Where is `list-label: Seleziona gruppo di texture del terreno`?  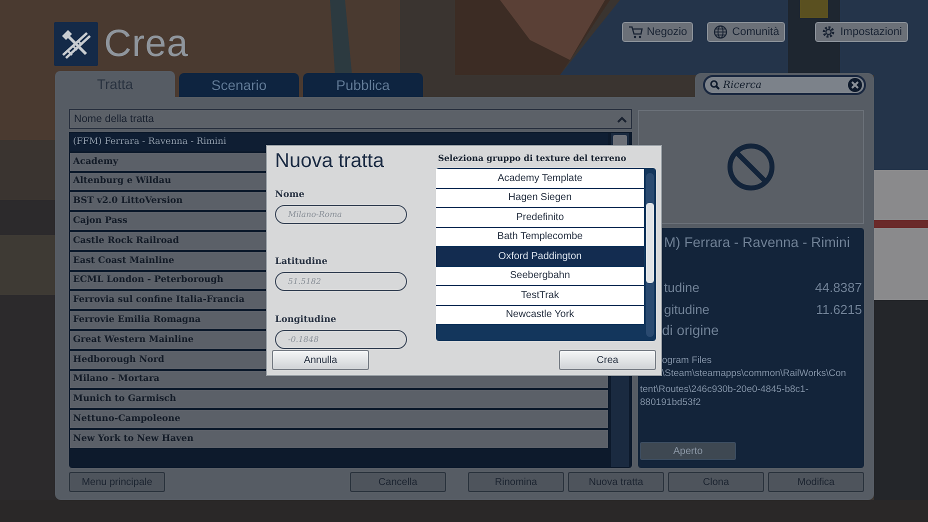
list-label: Seleziona gruppo di texture del terreno is located at coordinates (533, 159).